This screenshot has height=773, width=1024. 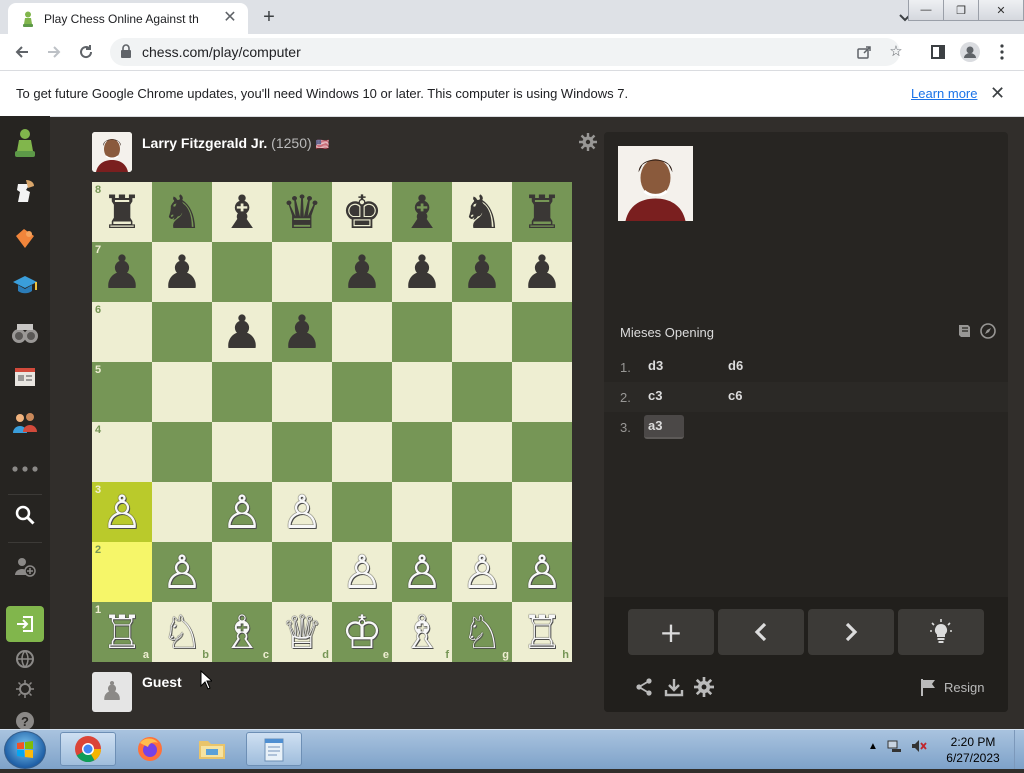 I want to click on square-c7, so click(x=242, y=272).